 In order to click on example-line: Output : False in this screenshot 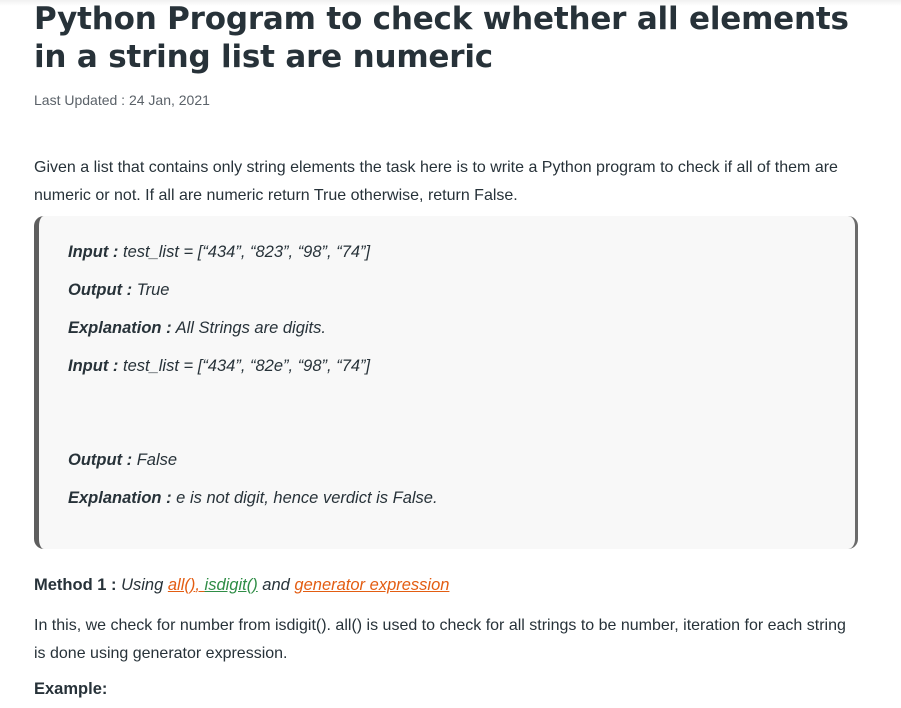, I will do `click(122, 460)`.